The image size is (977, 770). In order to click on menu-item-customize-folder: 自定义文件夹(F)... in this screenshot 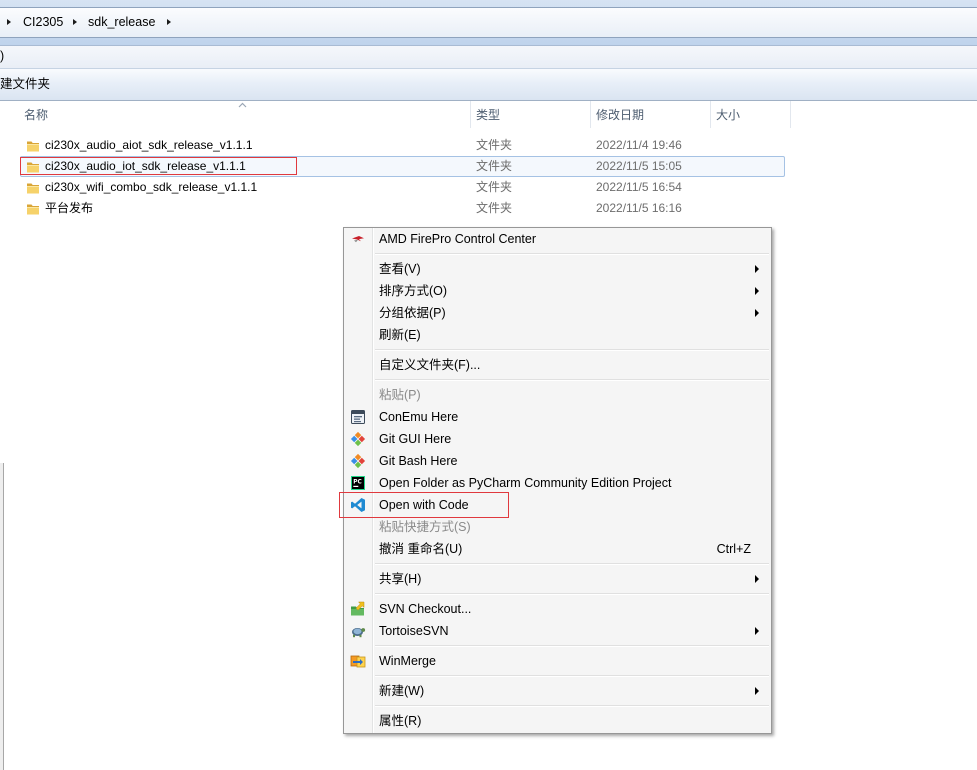, I will do `click(557, 365)`.